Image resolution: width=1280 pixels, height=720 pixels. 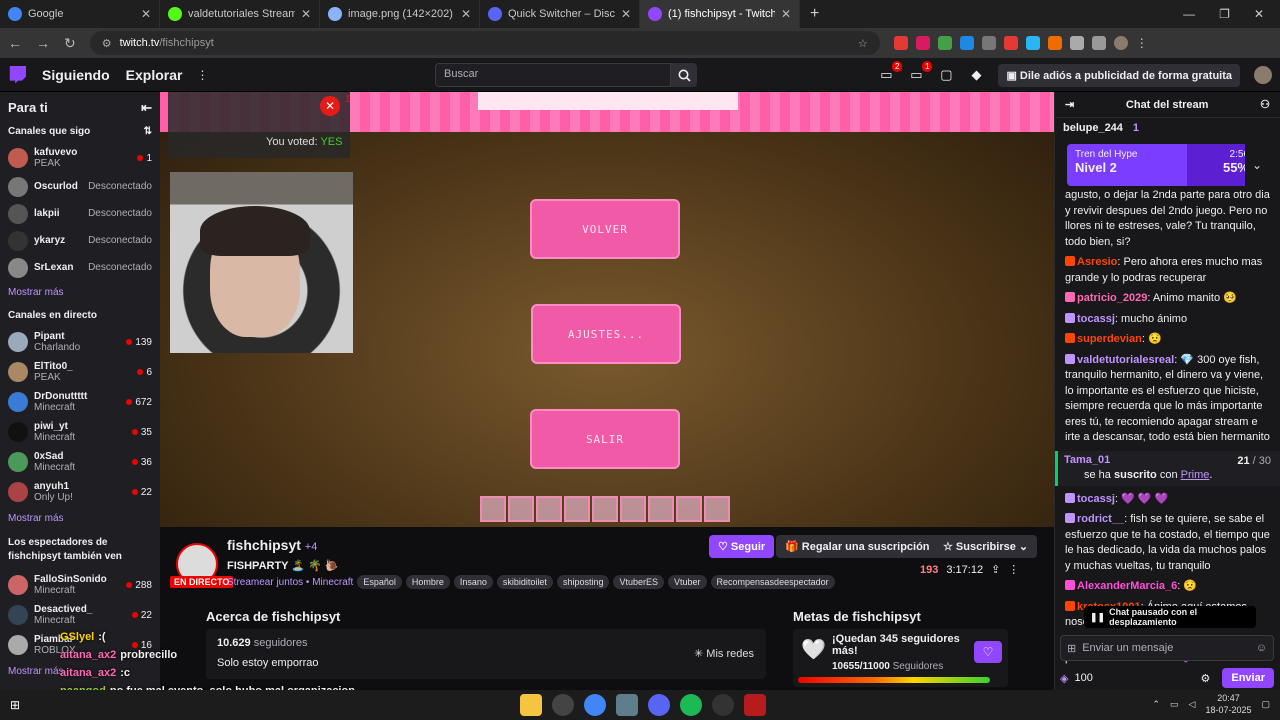 I want to click on channel-item: SrLexan Desconectado, so click(x=80, y=267).